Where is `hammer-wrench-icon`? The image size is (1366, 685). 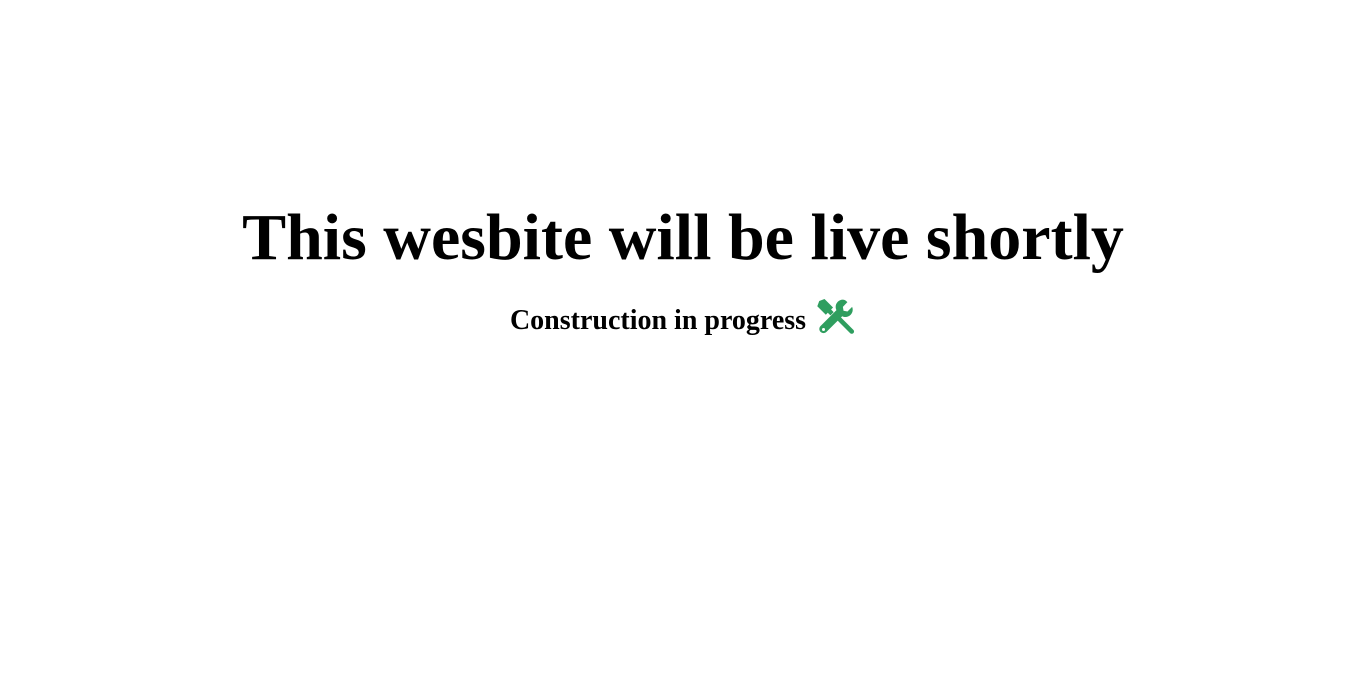
hammer-wrench-icon is located at coordinates (835, 318).